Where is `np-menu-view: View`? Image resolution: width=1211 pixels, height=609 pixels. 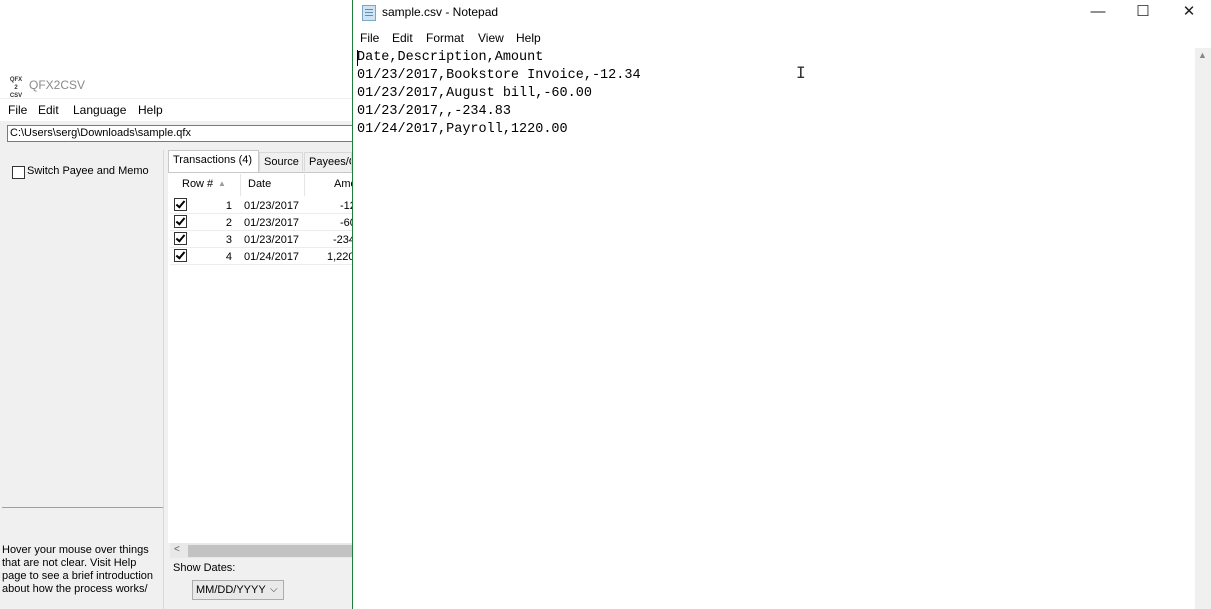
np-menu-view: View is located at coordinates (491, 38).